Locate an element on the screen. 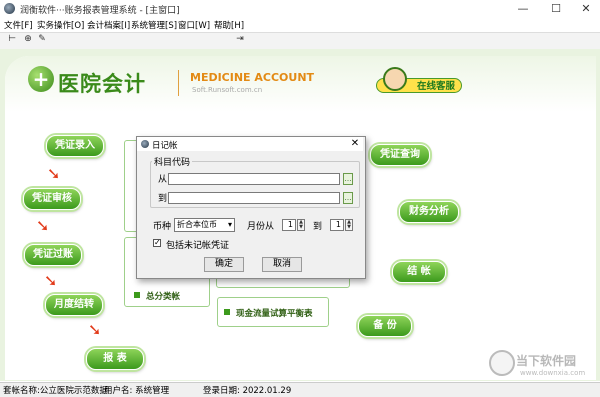 This screenshot has height=397, width=600. from-label: 从 is located at coordinates (163, 180).